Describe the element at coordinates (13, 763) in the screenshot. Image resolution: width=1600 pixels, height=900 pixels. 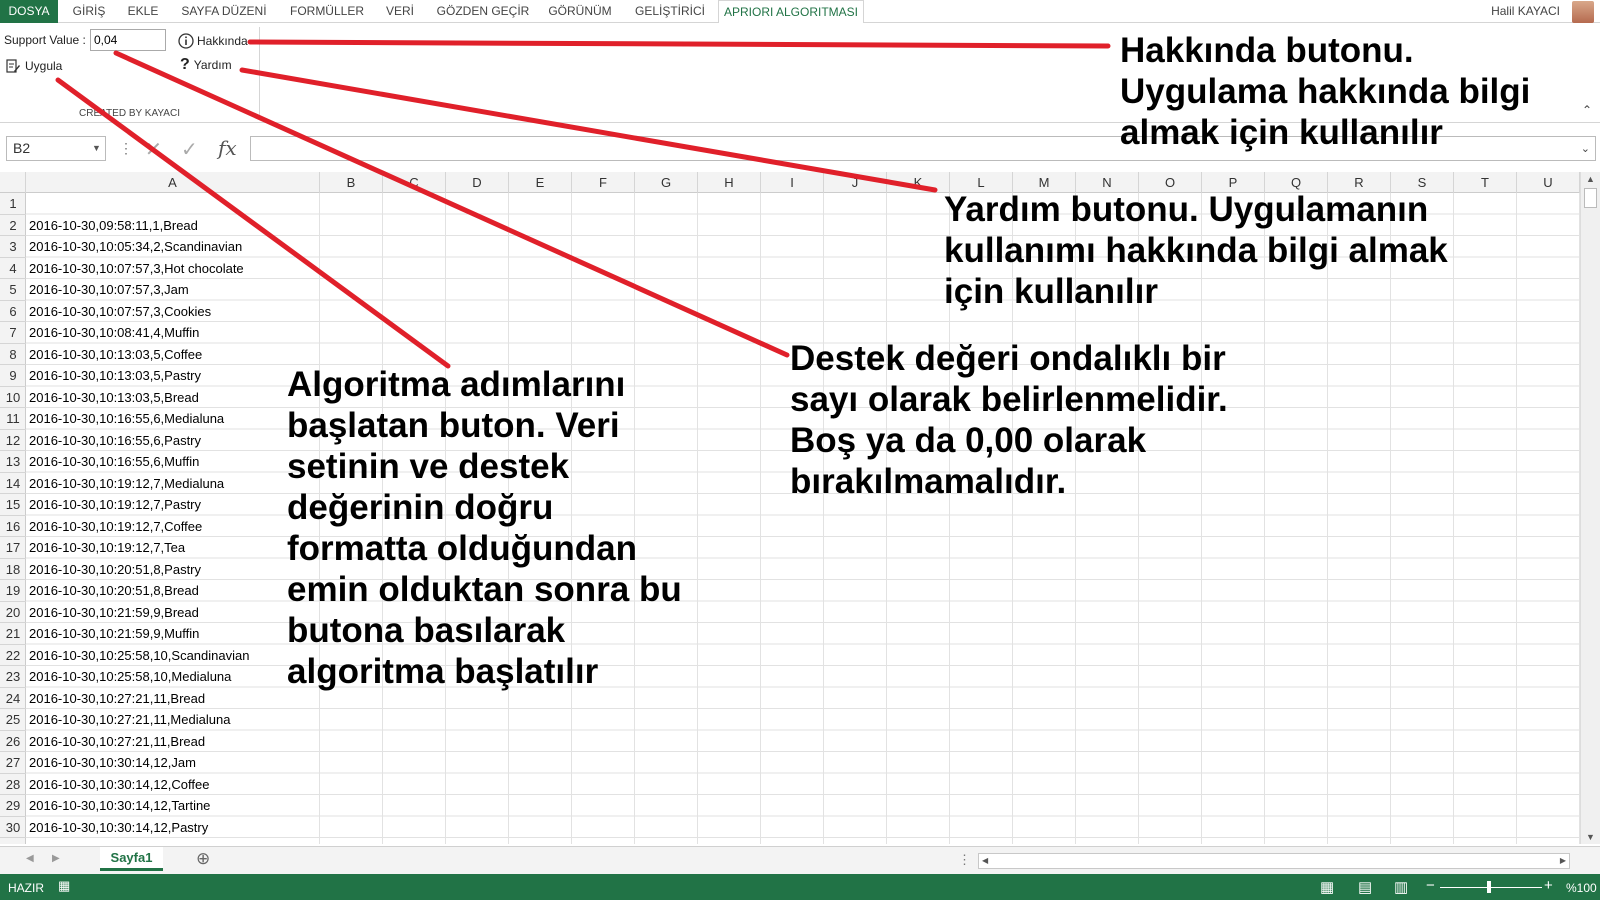
I see `row-header: 27` at that location.